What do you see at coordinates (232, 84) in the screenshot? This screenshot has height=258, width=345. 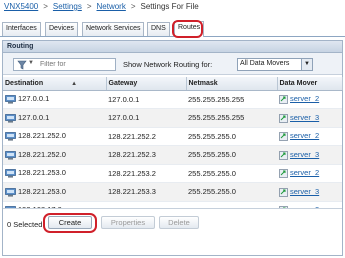 I see `column-header-netmask: Netmask` at bounding box center [232, 84].